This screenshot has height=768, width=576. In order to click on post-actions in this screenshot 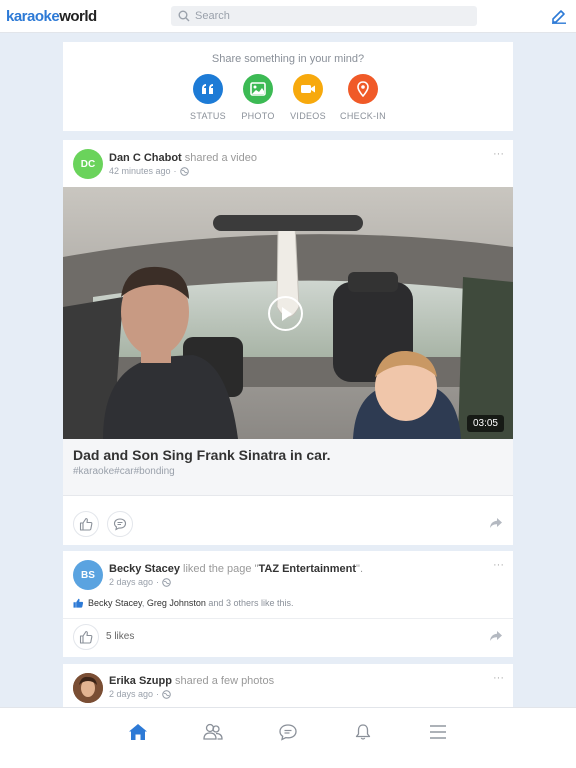, I will do `click(288, 524)`.